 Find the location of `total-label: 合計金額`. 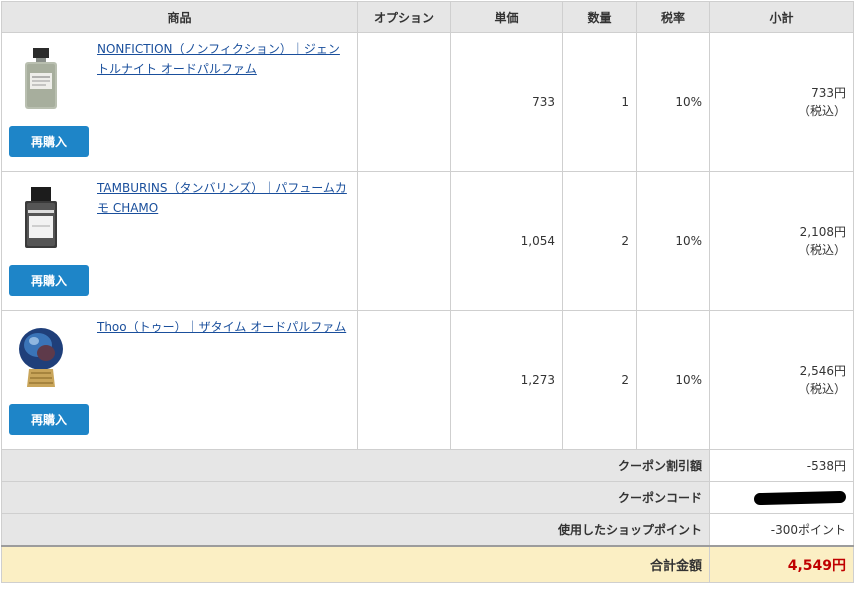

total-label: 合計金額 is located at coordinates (355, 564).